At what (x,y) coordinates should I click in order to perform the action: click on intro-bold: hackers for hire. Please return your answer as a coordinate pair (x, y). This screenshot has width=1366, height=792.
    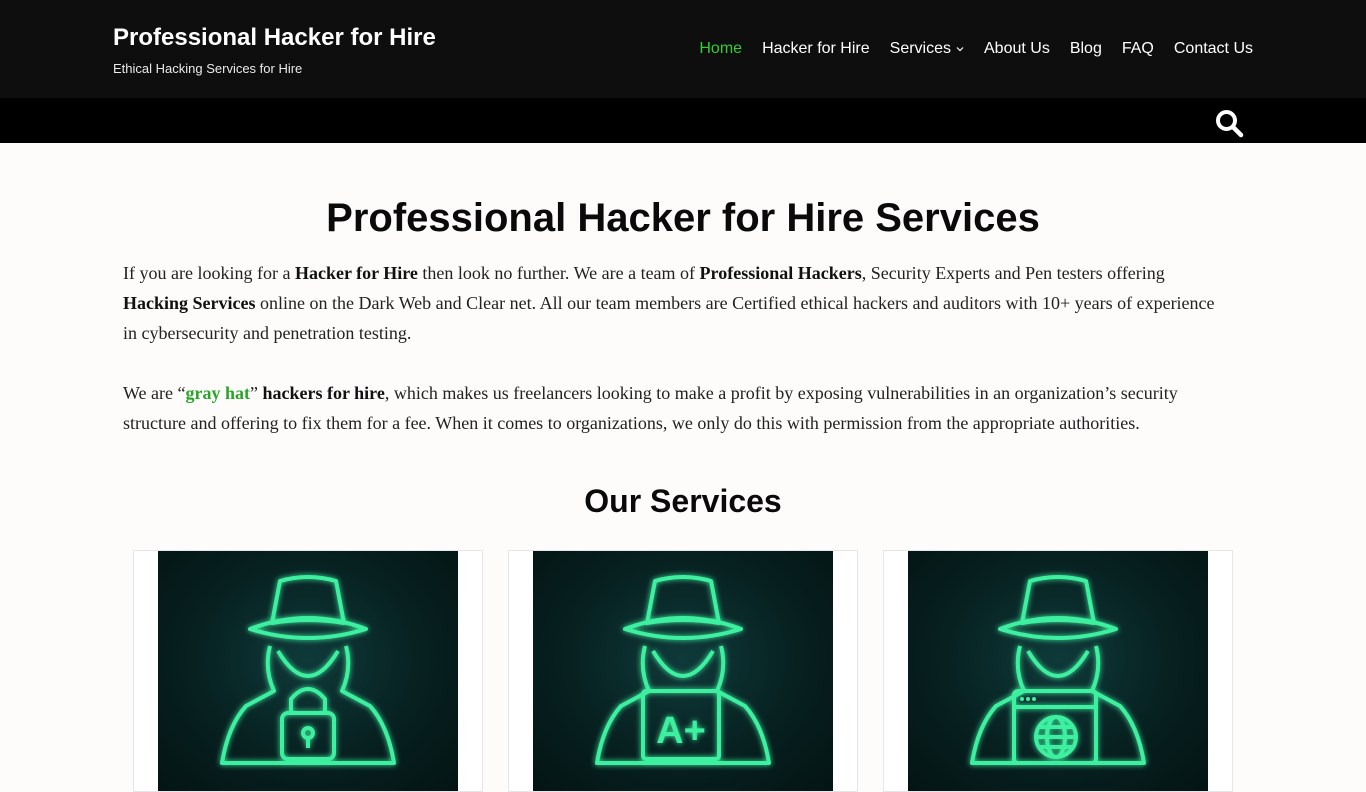
    Looking at the image, I should click on (323, 393).